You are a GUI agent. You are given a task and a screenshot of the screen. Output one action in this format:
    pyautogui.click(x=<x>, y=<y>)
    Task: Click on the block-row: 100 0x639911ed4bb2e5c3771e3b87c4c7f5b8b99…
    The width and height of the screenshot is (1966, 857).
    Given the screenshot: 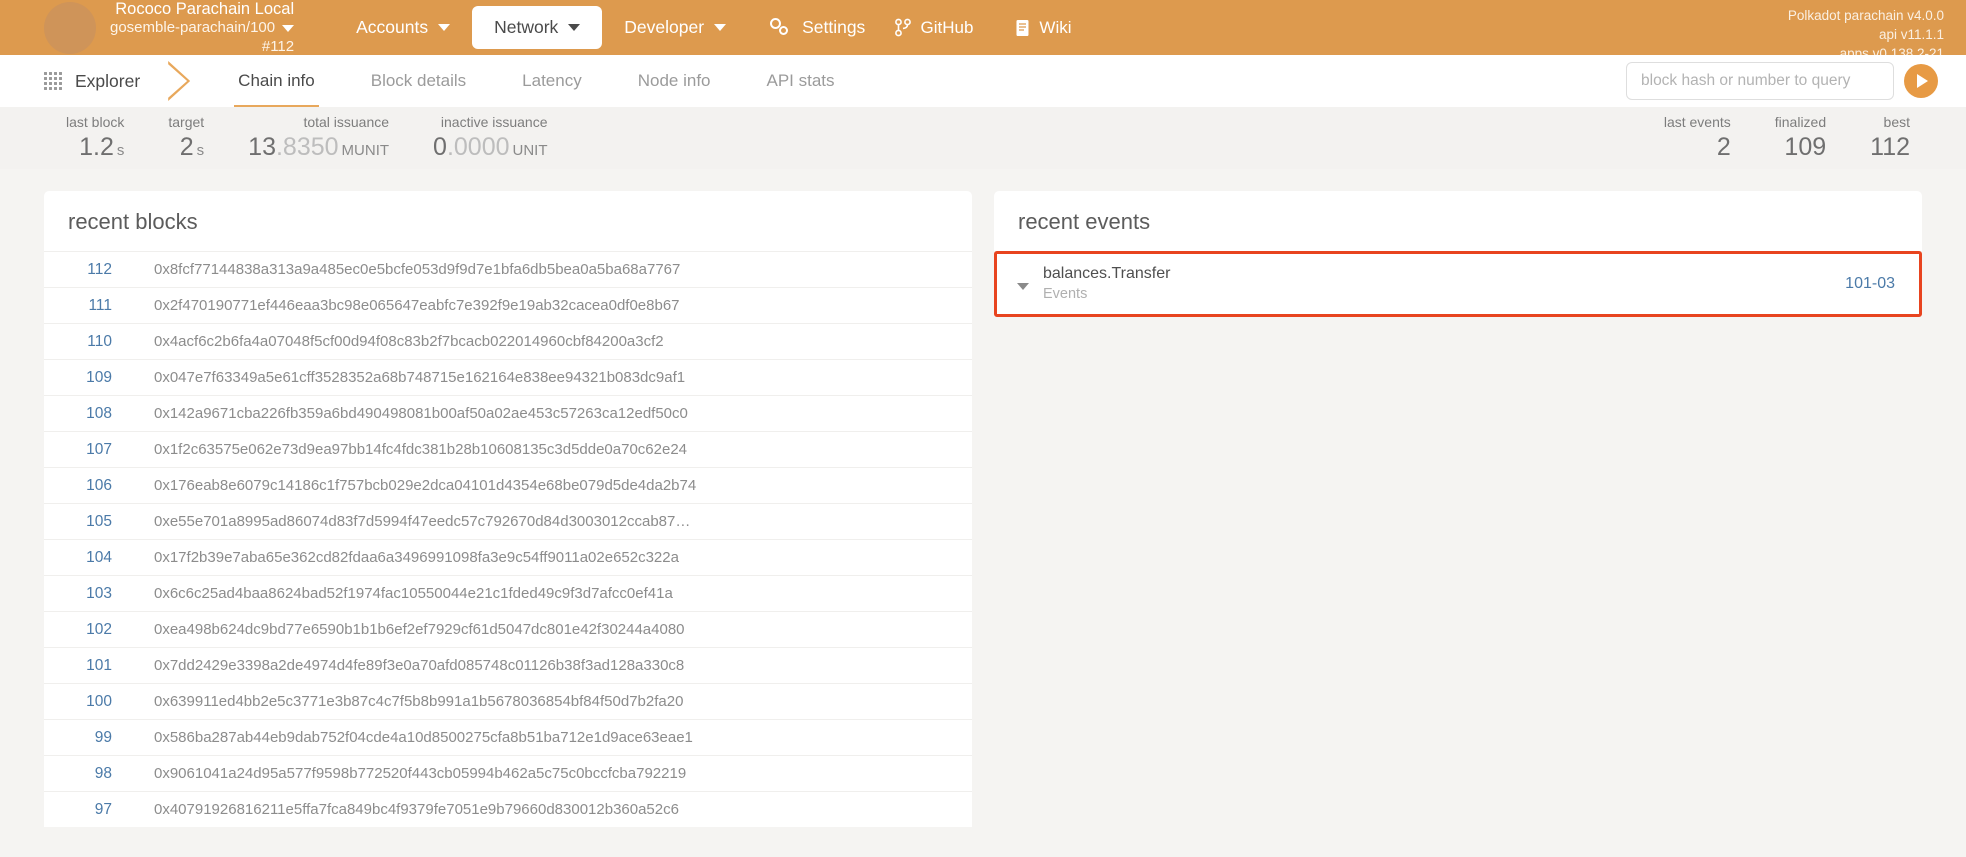 What is the action you would take?
    pyautogui.click(x=508, y=701)
    